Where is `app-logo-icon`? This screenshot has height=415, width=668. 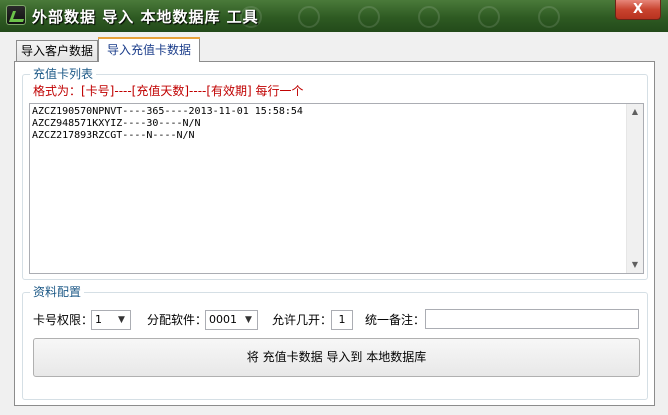
app-logo-icon is located at coordinates (16, 15).